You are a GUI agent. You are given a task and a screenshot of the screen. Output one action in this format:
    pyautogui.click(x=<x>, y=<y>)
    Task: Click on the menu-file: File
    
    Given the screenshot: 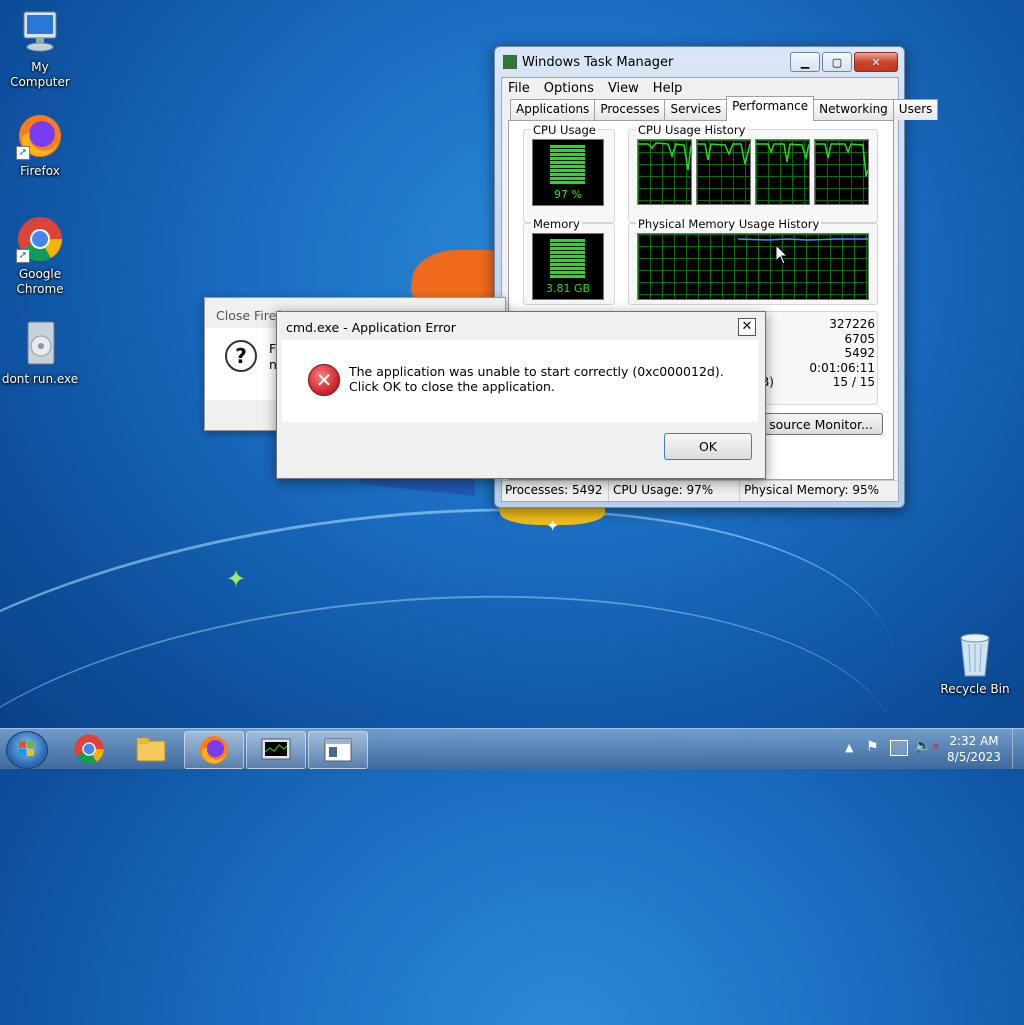 What is the action you would take?
    pyautogui.click(x=519, y=88)
    